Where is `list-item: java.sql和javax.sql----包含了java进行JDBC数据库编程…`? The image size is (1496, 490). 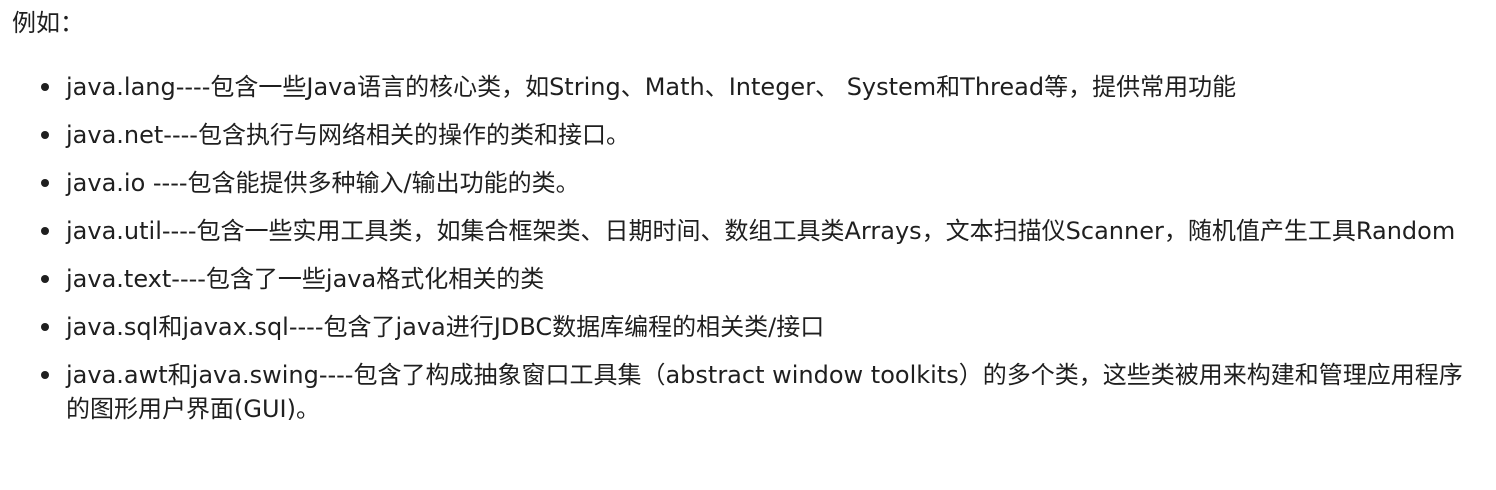
list-item: java.sql和javax.sql----包含了java进行JDBC数据库编程… is located at coordinates (749, 327).